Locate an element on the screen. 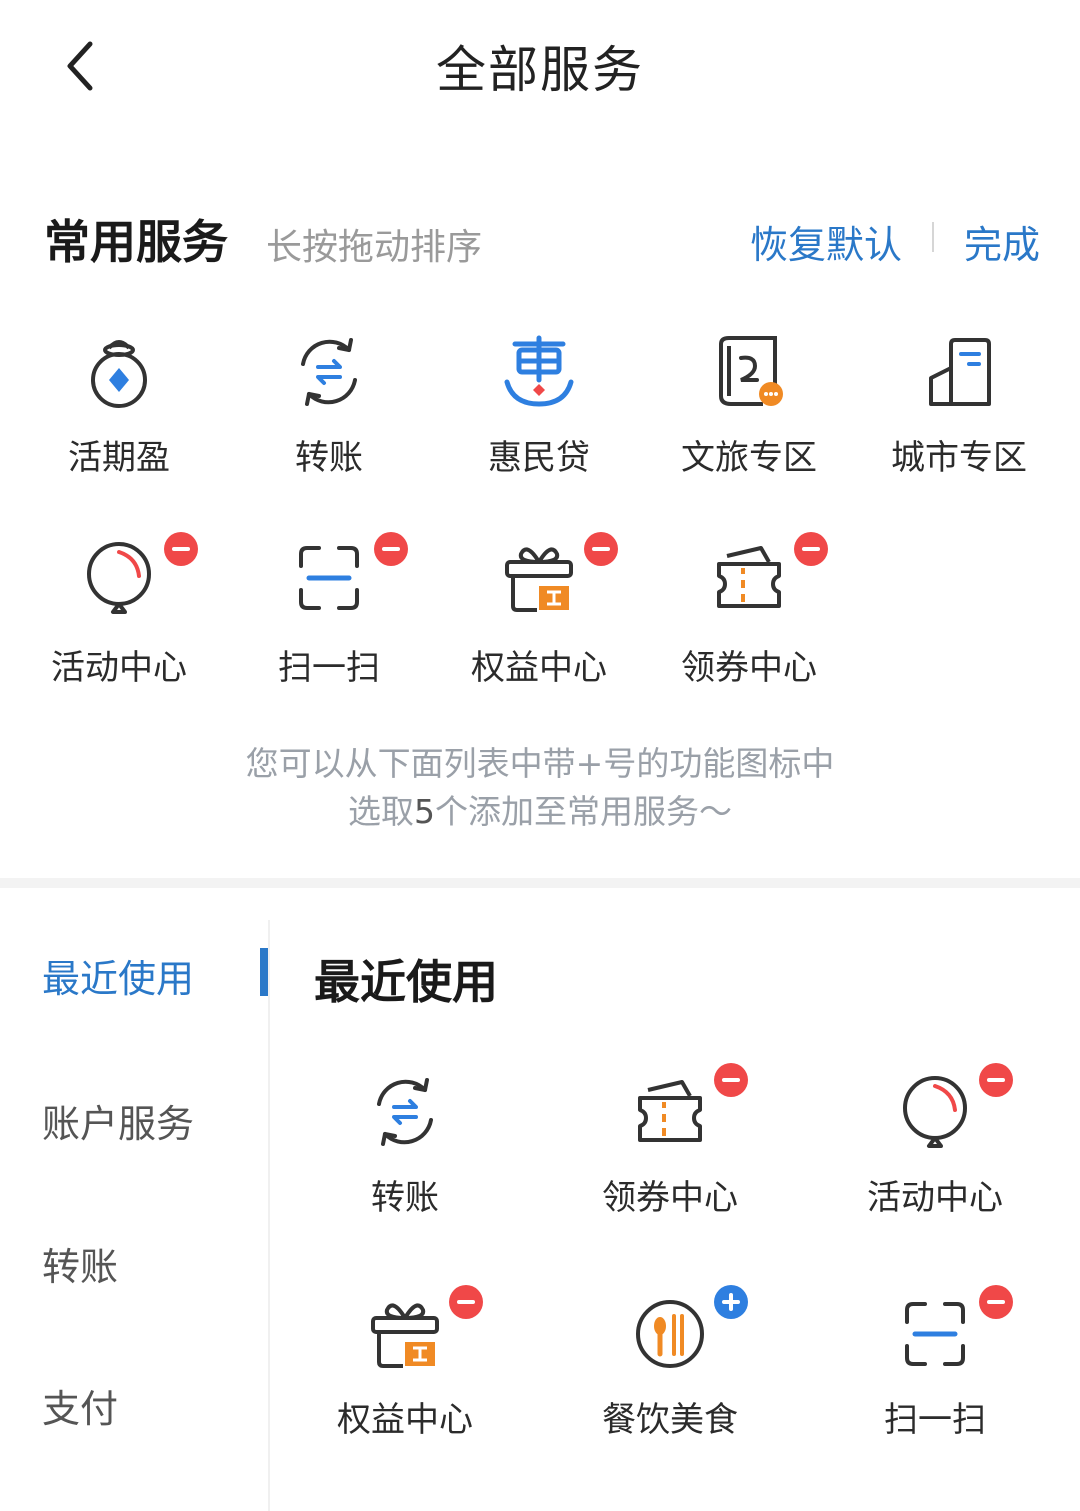 This screenshot has width=1080, height=1511. culture-travel-icon is located at coordinates (751, 371).